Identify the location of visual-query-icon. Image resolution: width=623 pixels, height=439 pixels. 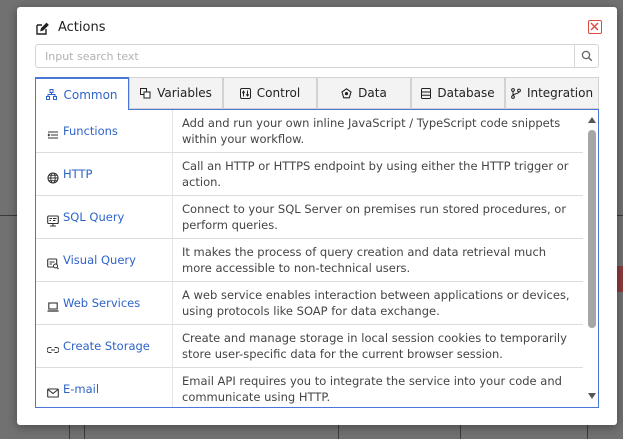
(53, 262).